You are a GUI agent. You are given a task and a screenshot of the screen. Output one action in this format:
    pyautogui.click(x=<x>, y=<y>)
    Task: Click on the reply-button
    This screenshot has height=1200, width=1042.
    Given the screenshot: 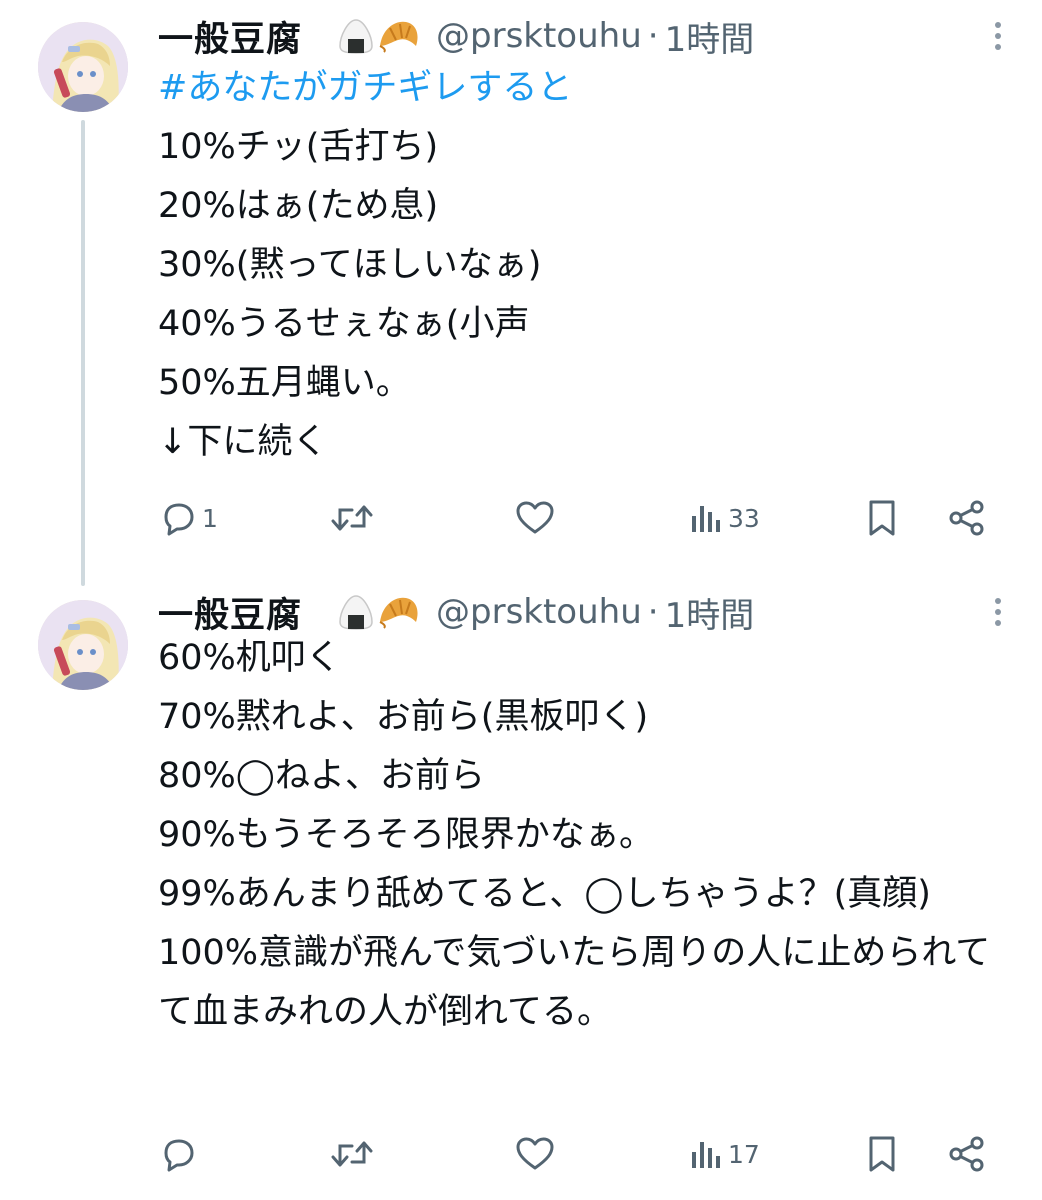 What is the action you would take?
    pyautogui.click(x=180, y=1154)
    